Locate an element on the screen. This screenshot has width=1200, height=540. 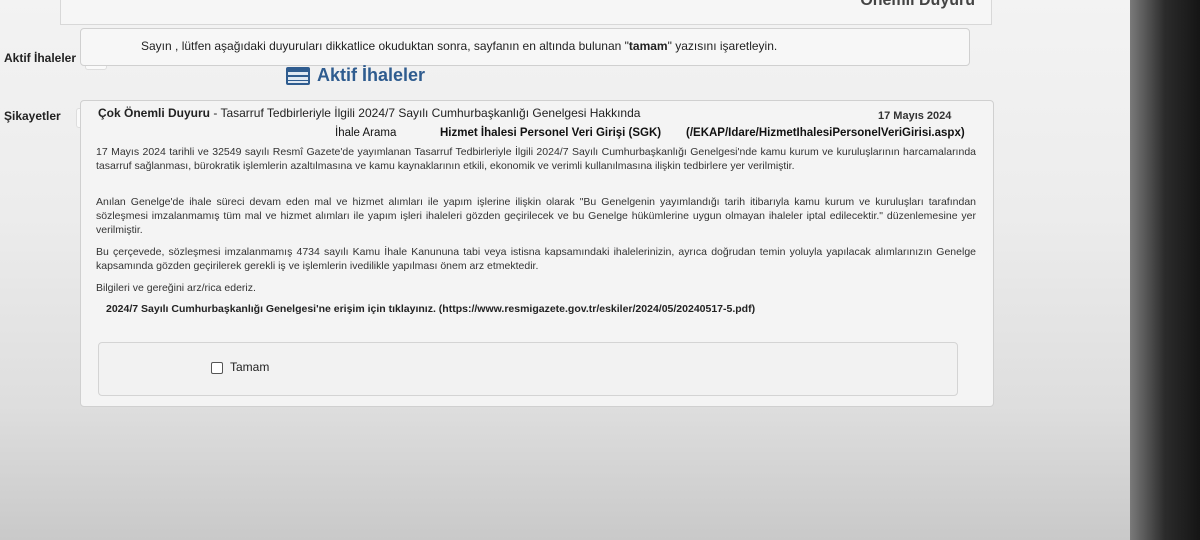
table-icon is located at coordinates (298, 76).